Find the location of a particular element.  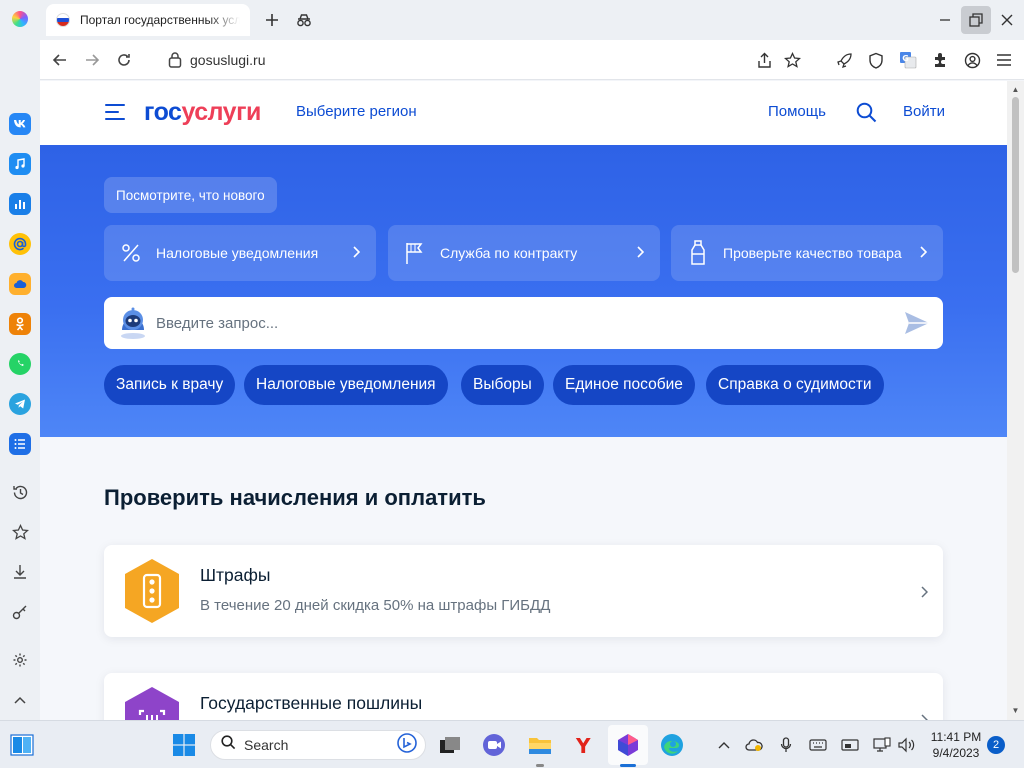

vk-icon is located at coordinates (20, 124).